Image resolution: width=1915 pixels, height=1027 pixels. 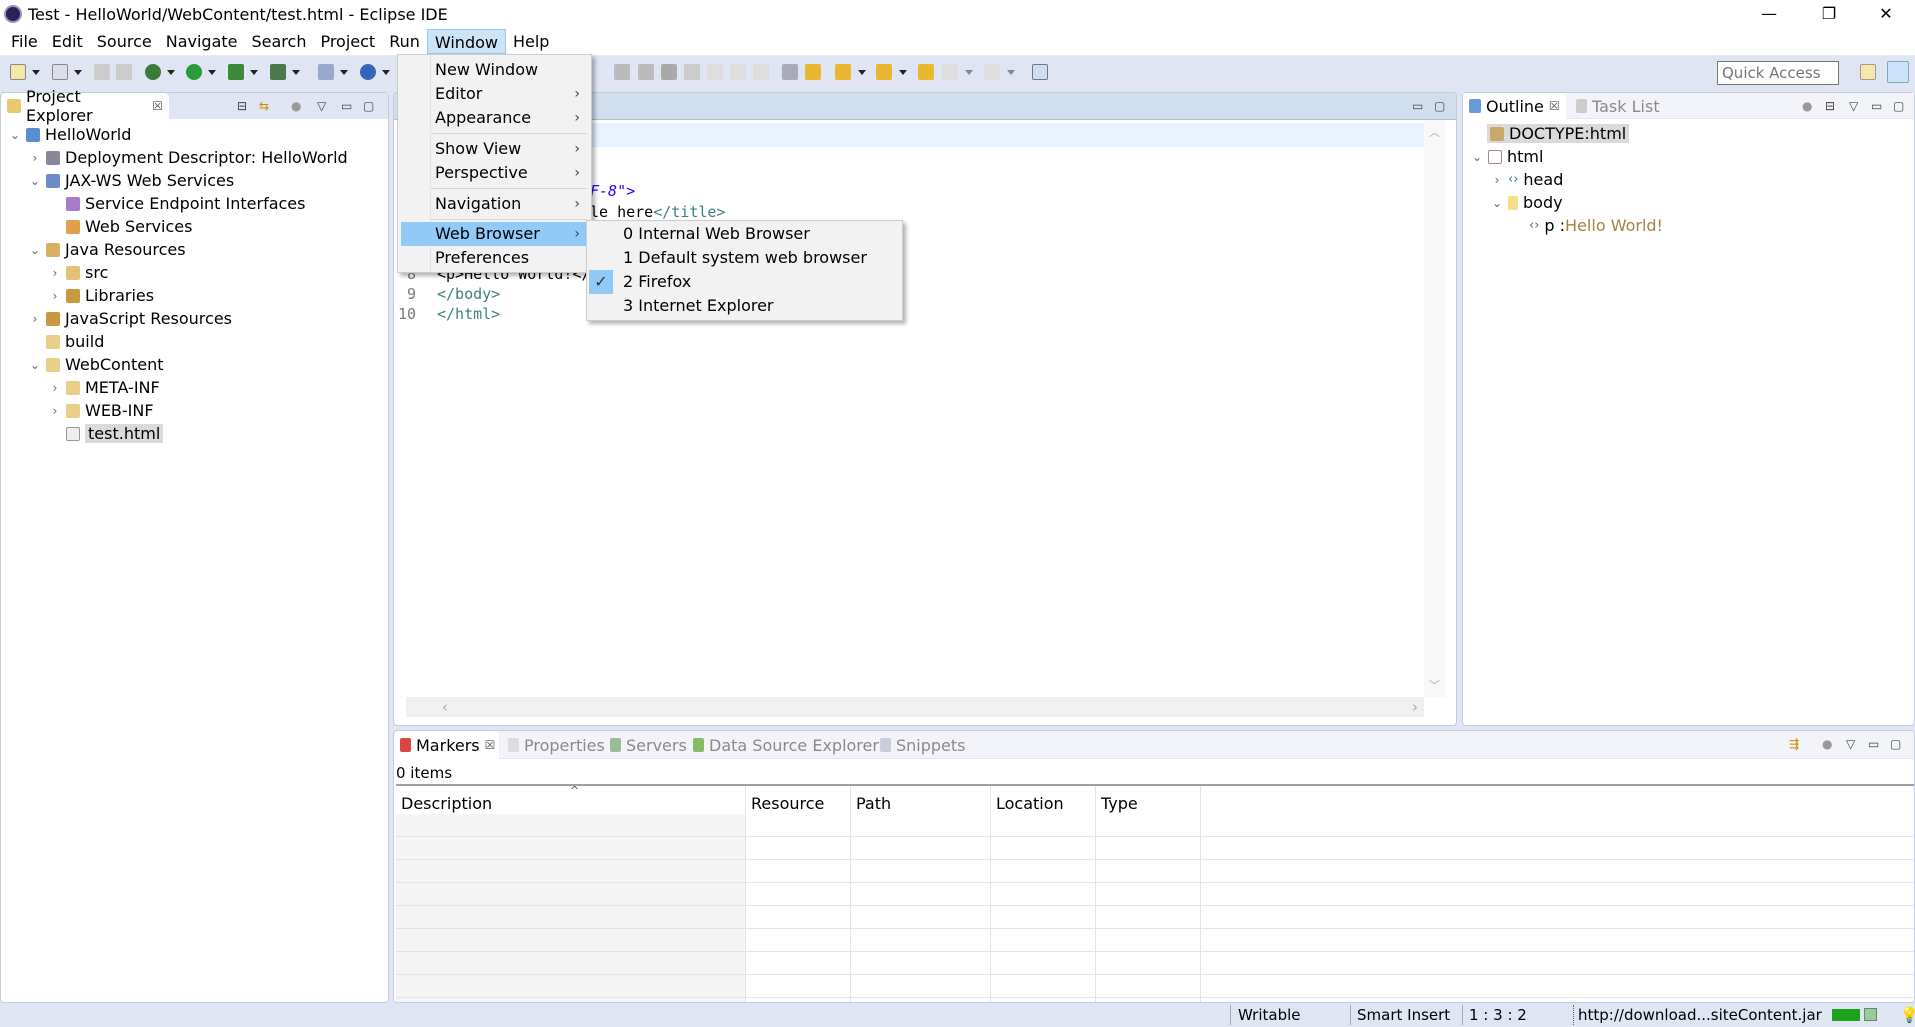 What do you see at coordinates (124, 41) in the screenshot?
I see `menu-source: Source` at bounding box center [124, 41].